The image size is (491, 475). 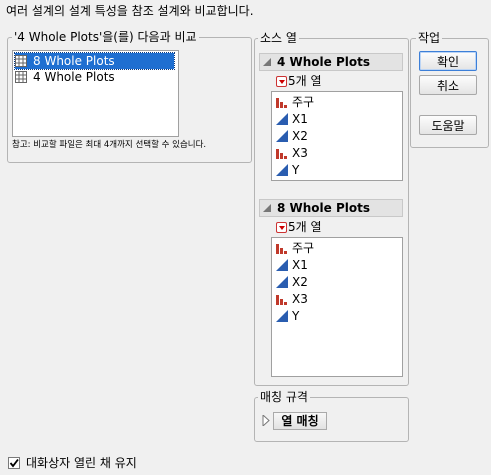 What do you see at coordinates (300, 421) in the screenshot?
I see `match-columns-button: 열 매칭` at bounding box center [300, 421].